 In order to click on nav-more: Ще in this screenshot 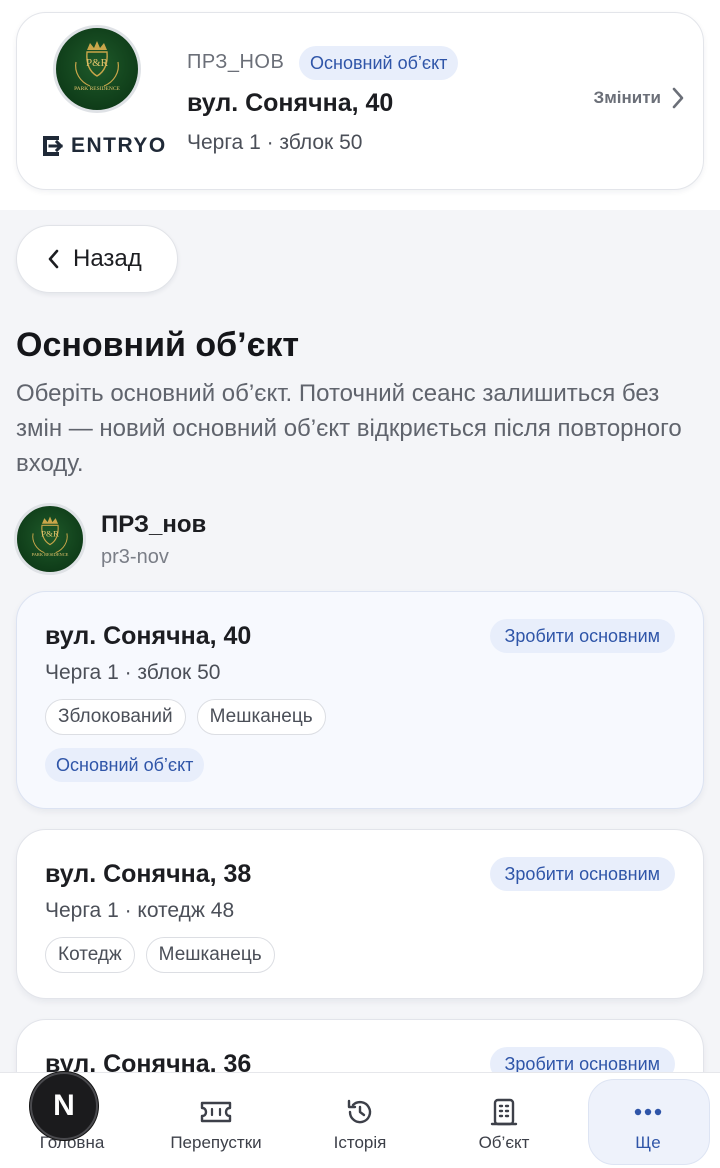, I will do `click(648, 1120)`.